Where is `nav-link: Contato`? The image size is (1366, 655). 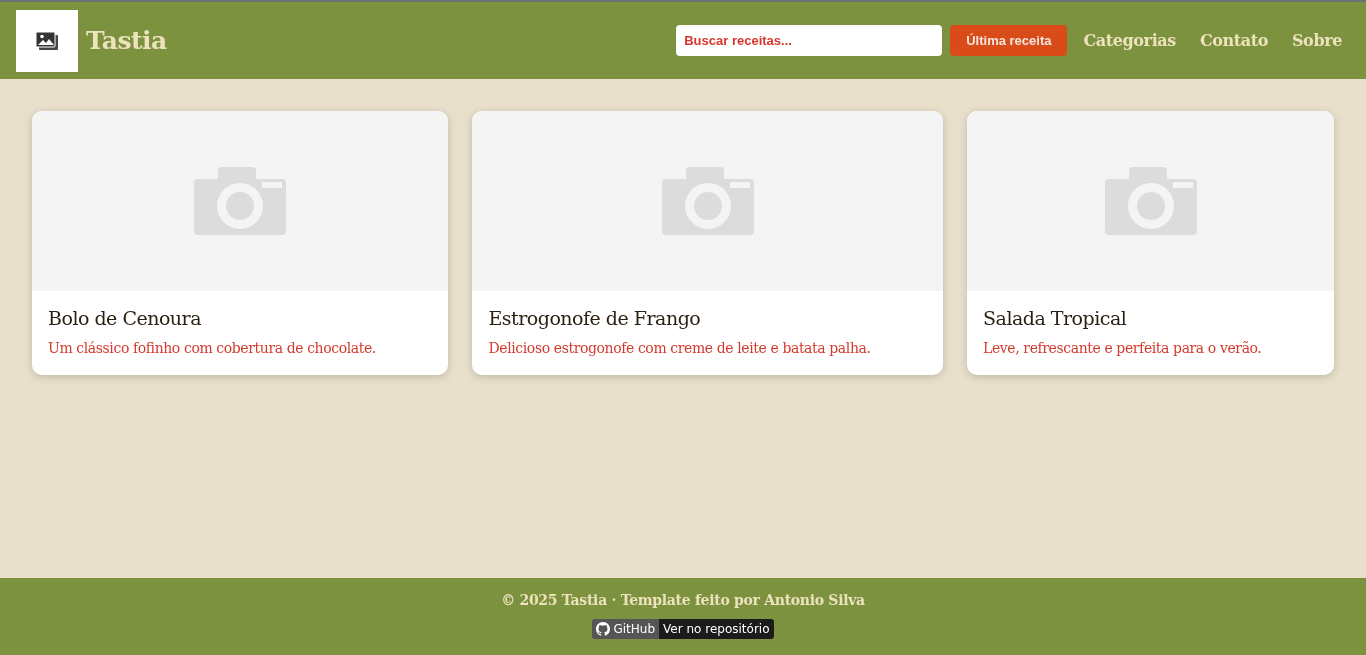 nav-link: Contato is located at coordinates (1233, 40).